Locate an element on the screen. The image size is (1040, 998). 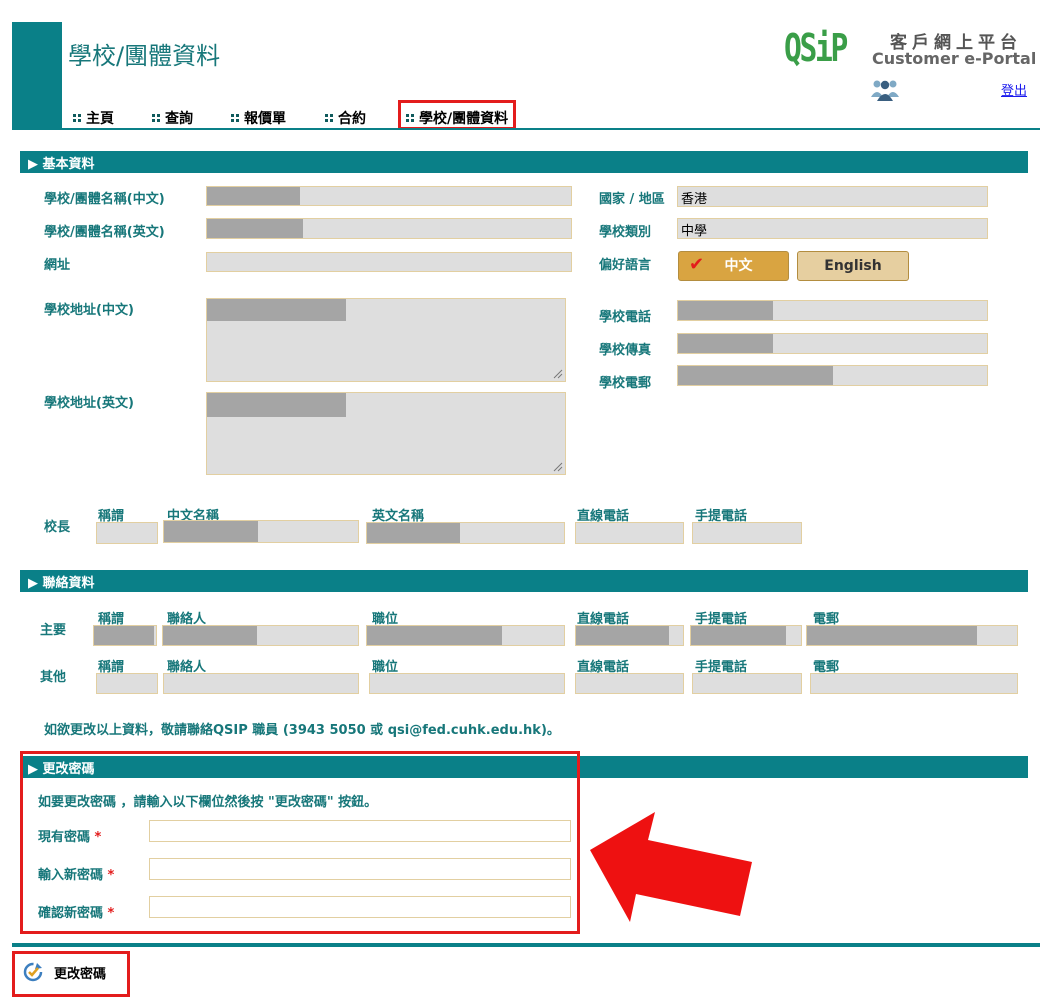
other-position-field is located at coordinates (467, 683).